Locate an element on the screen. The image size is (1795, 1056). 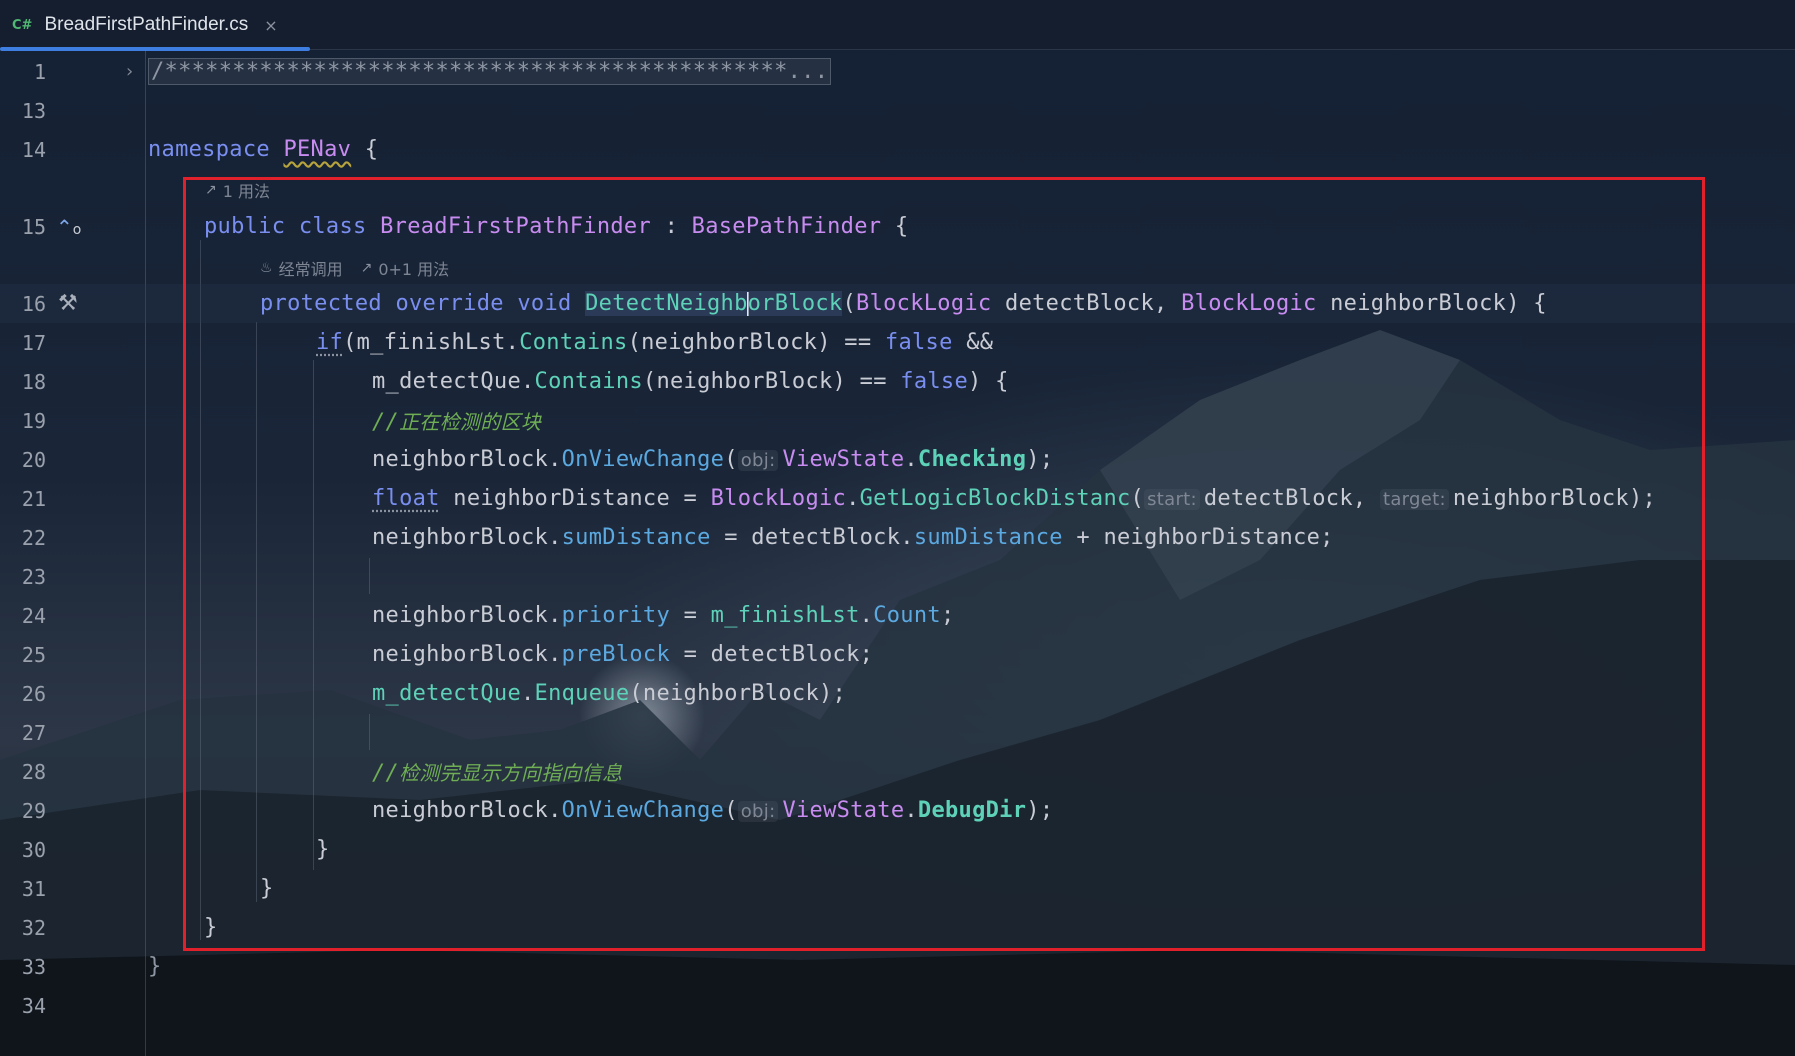
line-number: 14 is located at coordinates (33, 149).